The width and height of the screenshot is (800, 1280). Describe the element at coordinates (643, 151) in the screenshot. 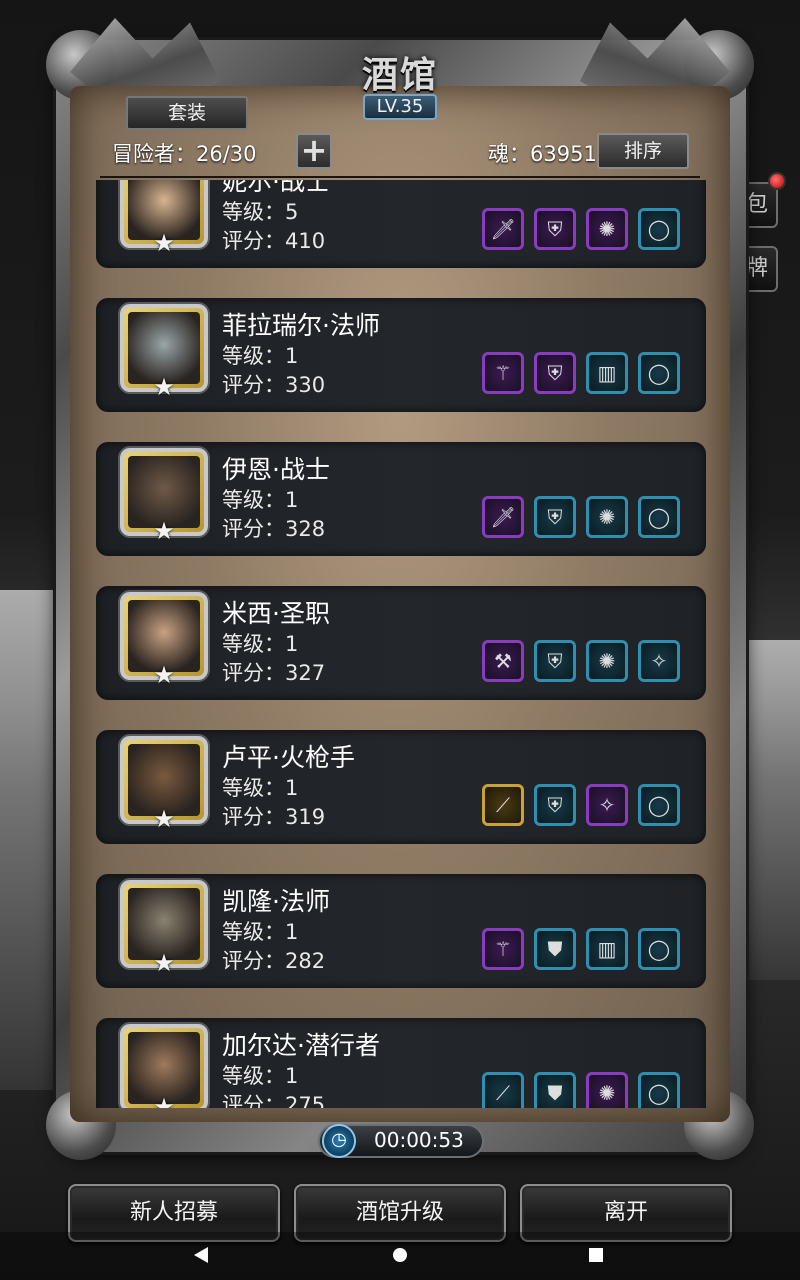

I see `sort-button: 排序` at that location.